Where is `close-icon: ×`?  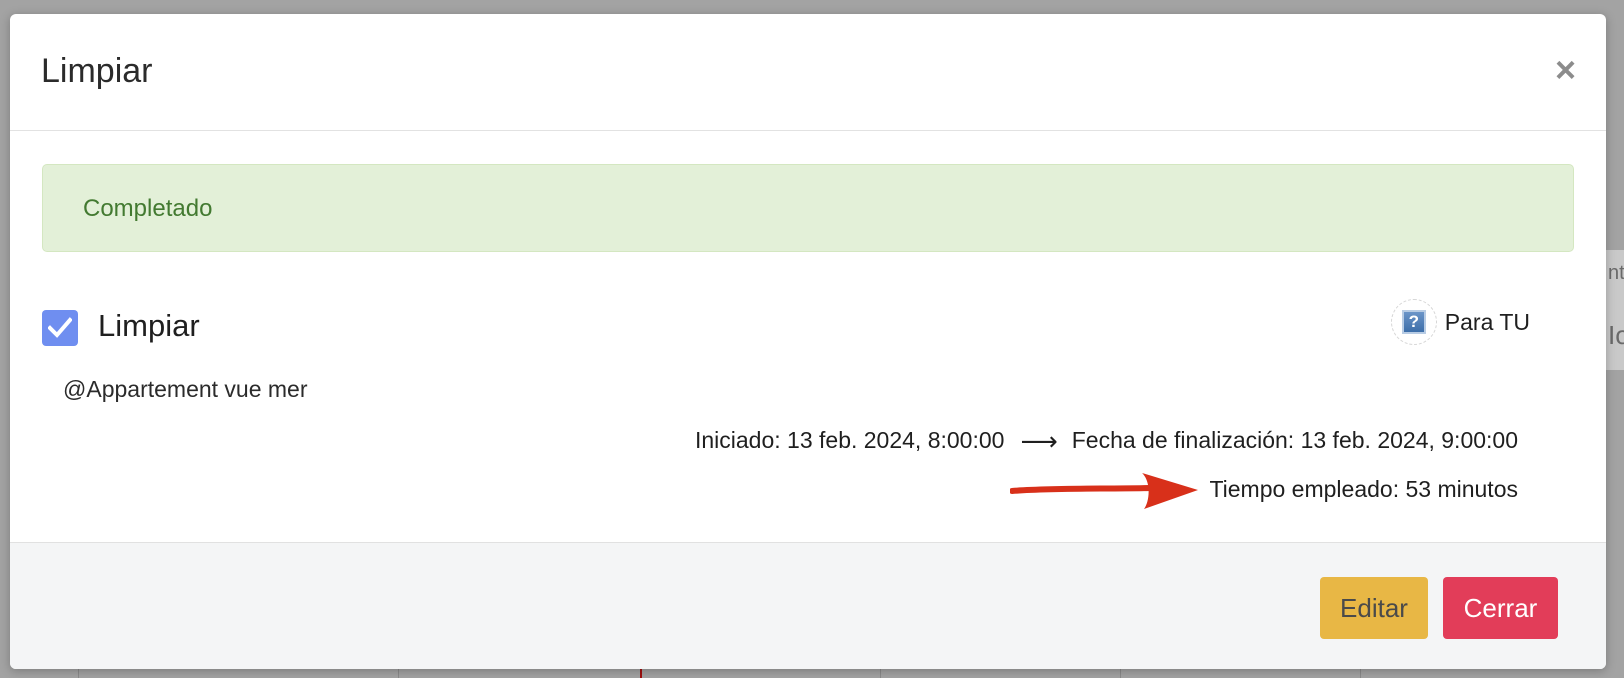
close-icon: × is located at coordinates (1565, 70).